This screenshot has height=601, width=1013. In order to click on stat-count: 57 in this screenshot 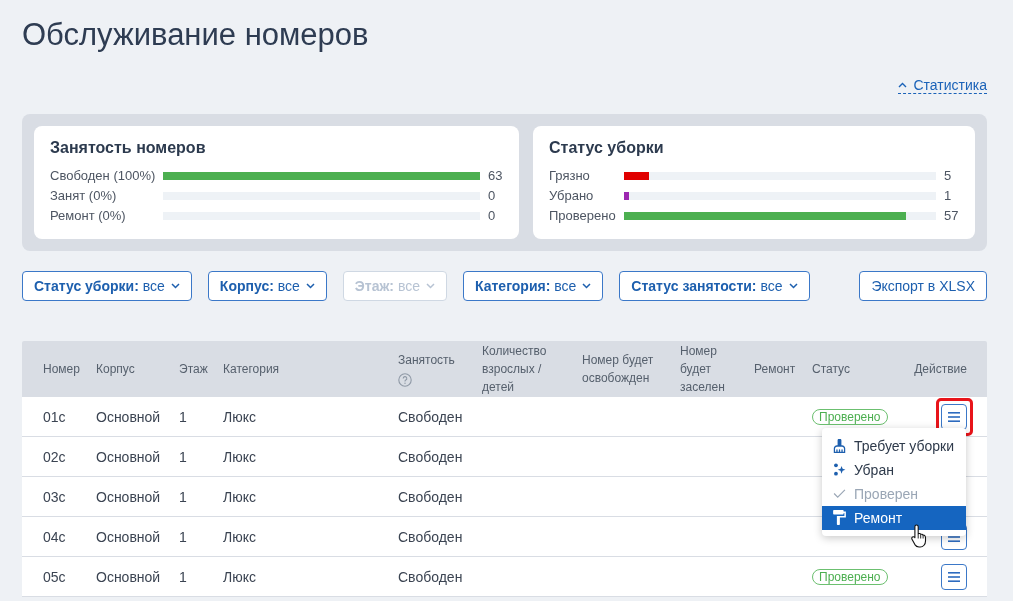, I will do `click(951, 216)`.